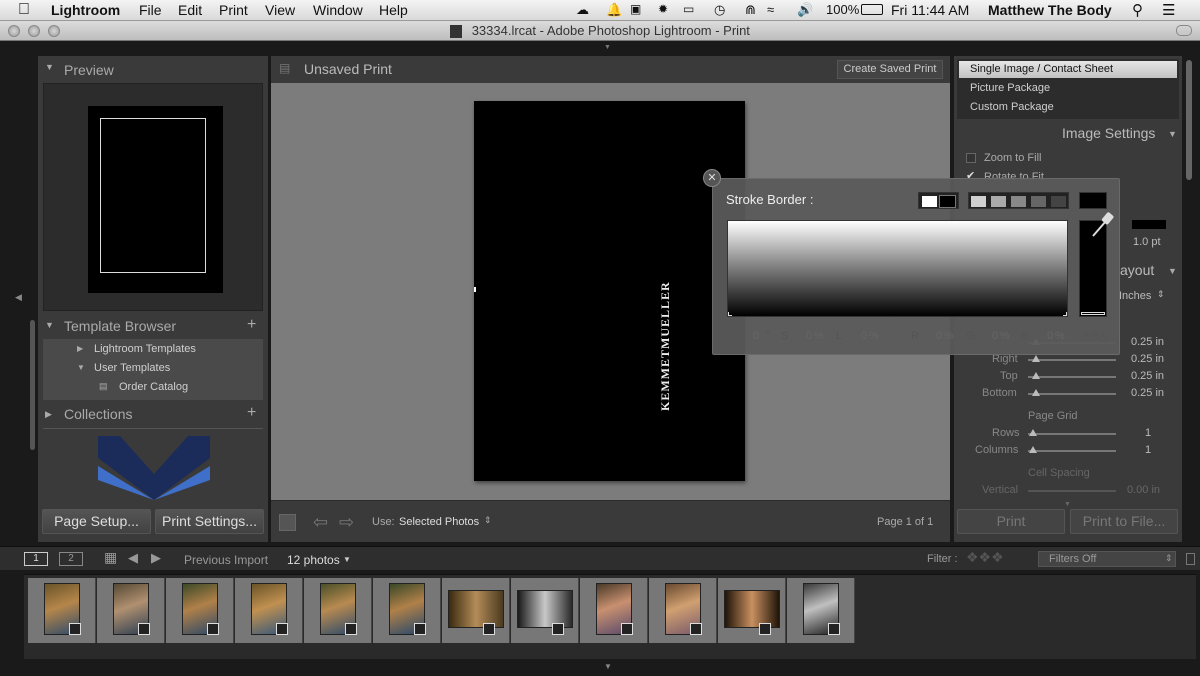 The image size is (1200, 676). I want to click on filter-dropdown: Filters Off ⇕, so click(1107, 559).